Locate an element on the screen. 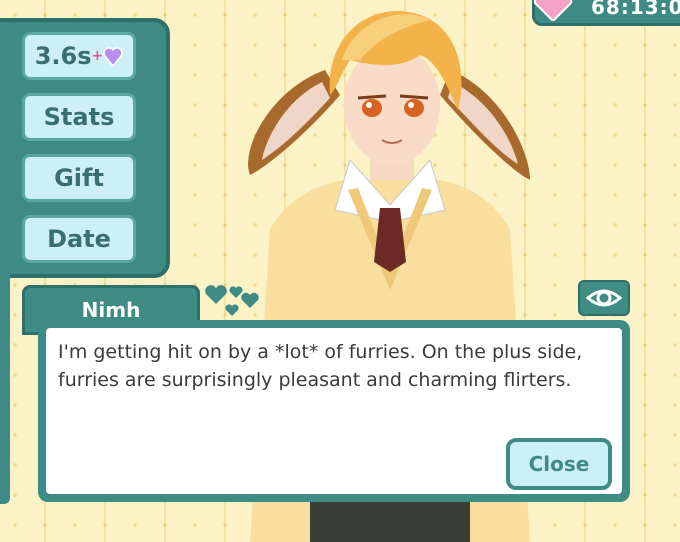  date-button: Date is located at coordinates (79, 239).